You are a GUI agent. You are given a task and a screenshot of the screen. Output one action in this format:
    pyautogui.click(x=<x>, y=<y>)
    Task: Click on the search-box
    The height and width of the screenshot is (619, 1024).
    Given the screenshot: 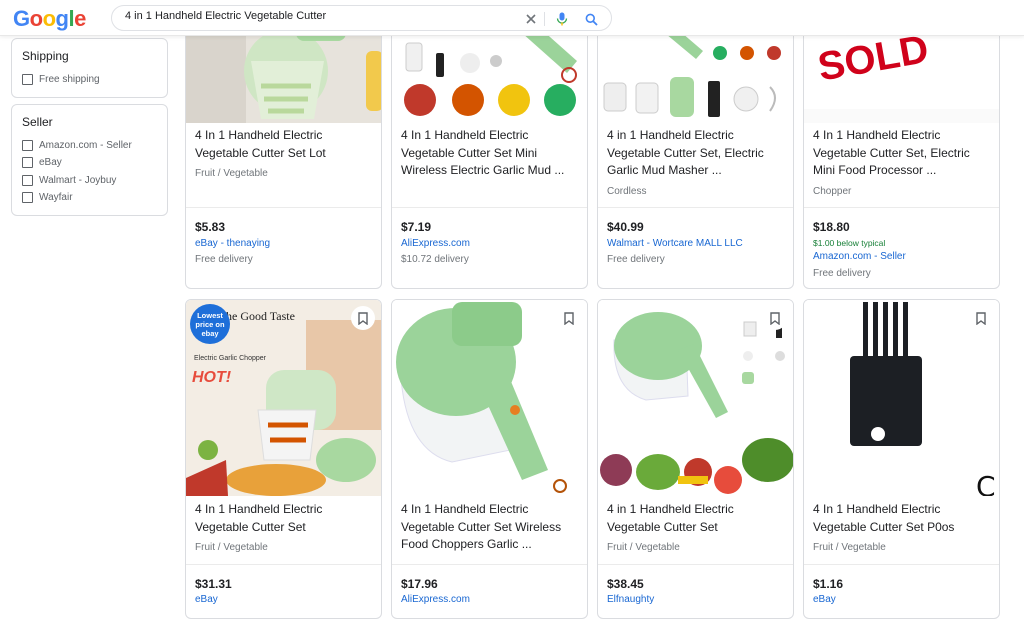 What is the action you would take?
    pyautogui.click(x=361, y=18)
    